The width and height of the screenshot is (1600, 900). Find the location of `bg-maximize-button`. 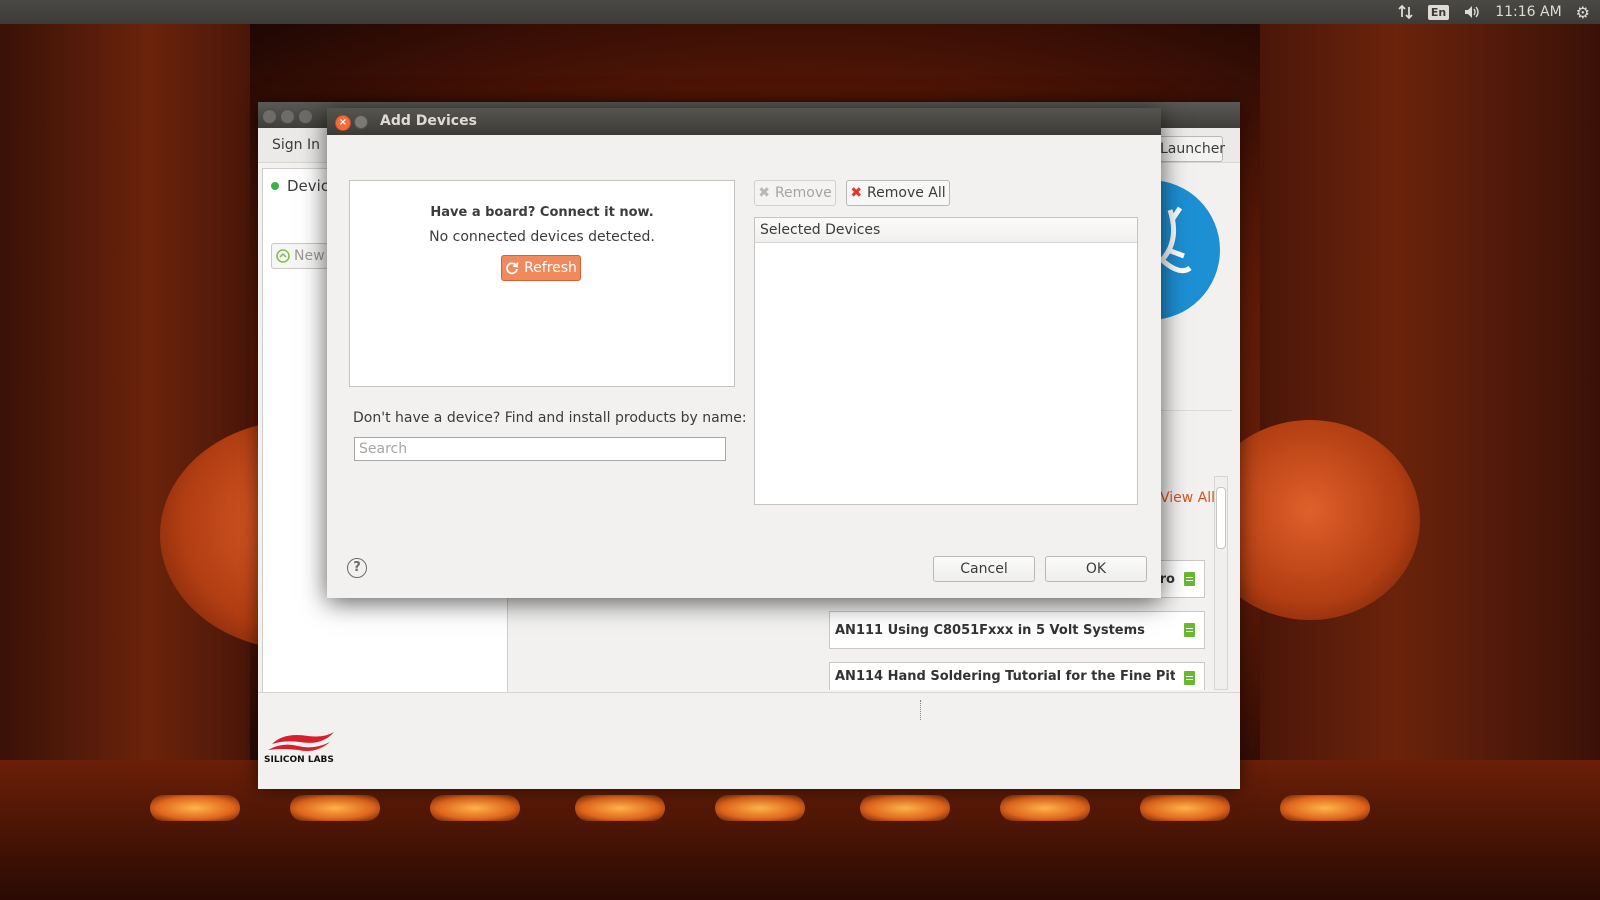

bg-maximize-button is located at coordinates (305, 116).